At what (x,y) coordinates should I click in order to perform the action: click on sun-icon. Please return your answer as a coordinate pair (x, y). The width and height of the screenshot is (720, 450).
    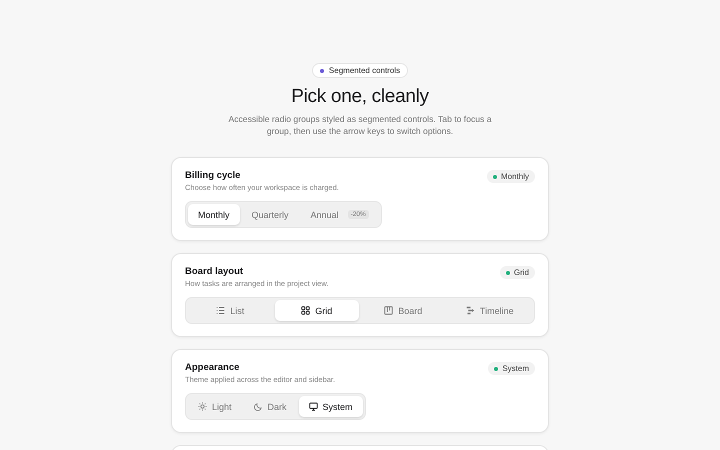
    Looking at the image, I should click on (202, 406).